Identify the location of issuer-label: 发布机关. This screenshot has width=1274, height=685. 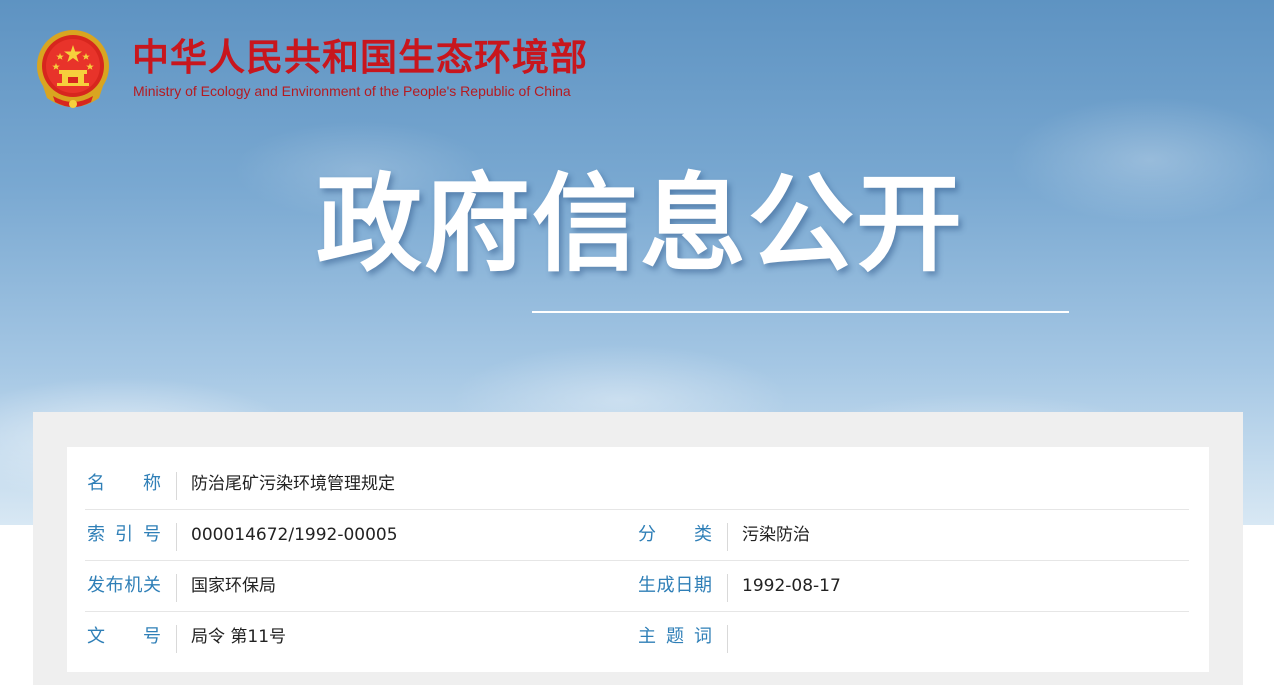
(124, 585).